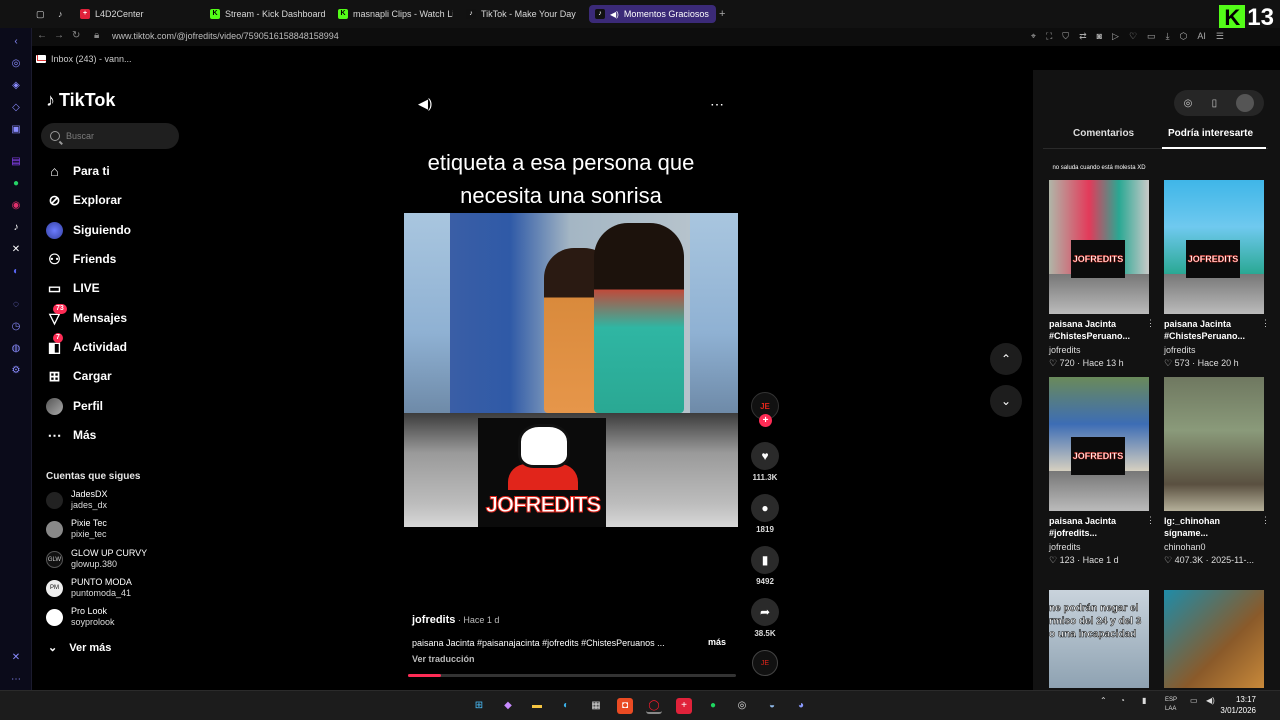 This screenshot has width=1280, height=720. What do you see at coordinates (16, 42) in the screenshot?
I see `back-icon: ‹` at bounding box center [16, 42].